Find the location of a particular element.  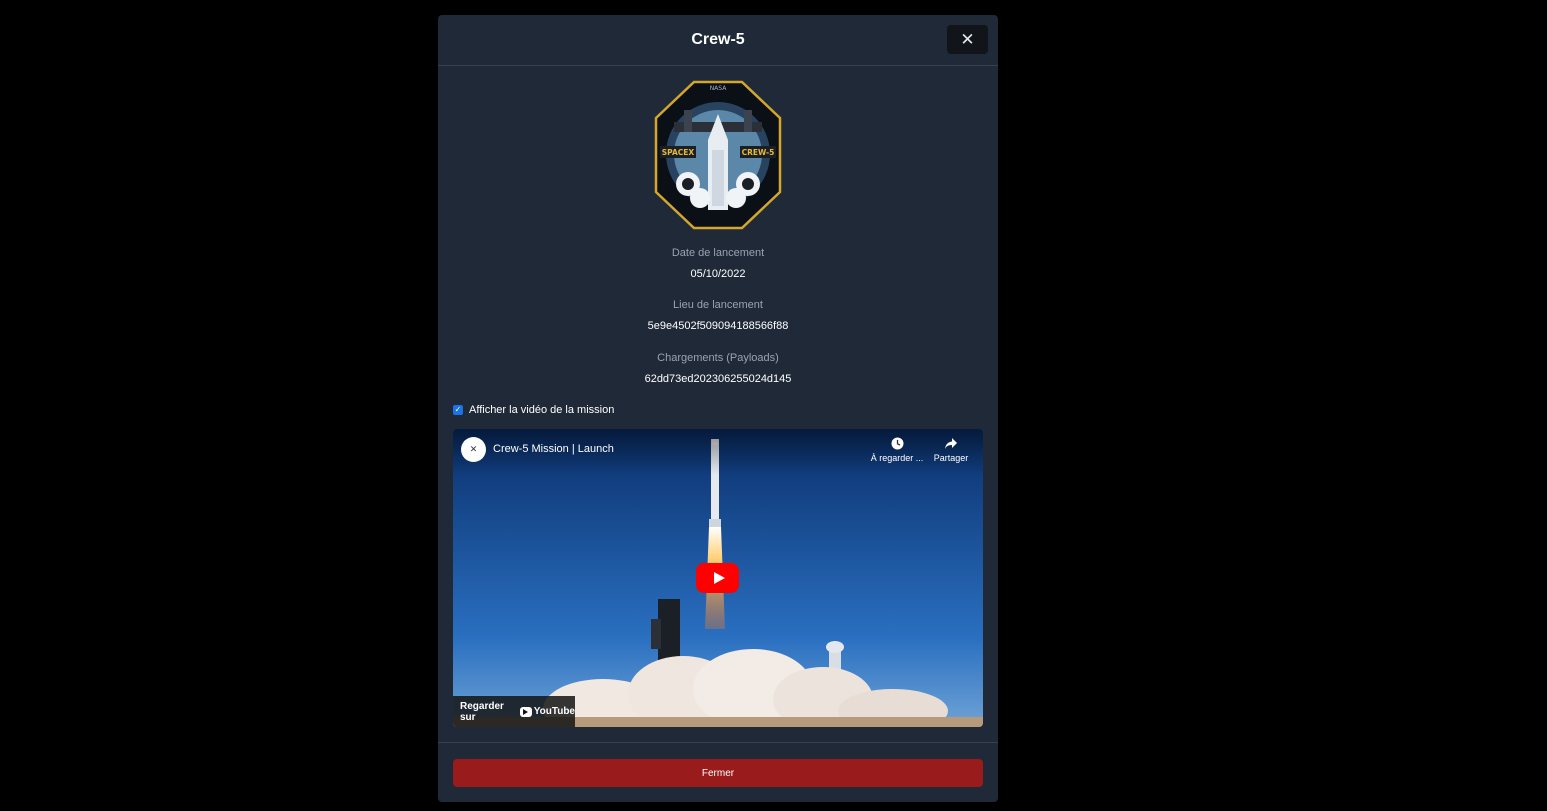

modal-title: Crew-5 is located at coordinates (718, 39).